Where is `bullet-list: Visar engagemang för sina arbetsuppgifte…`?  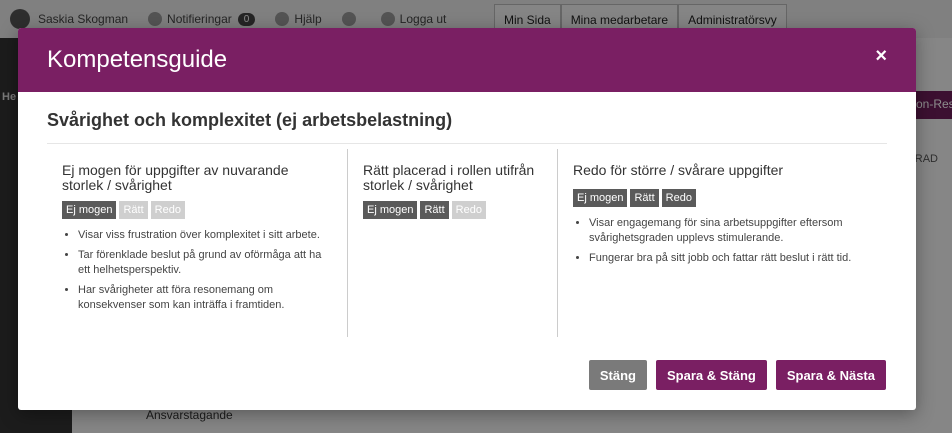 bullet-list: Visar engagemang för sina arbetsuppgifte… is located at coordinates (723, 241).